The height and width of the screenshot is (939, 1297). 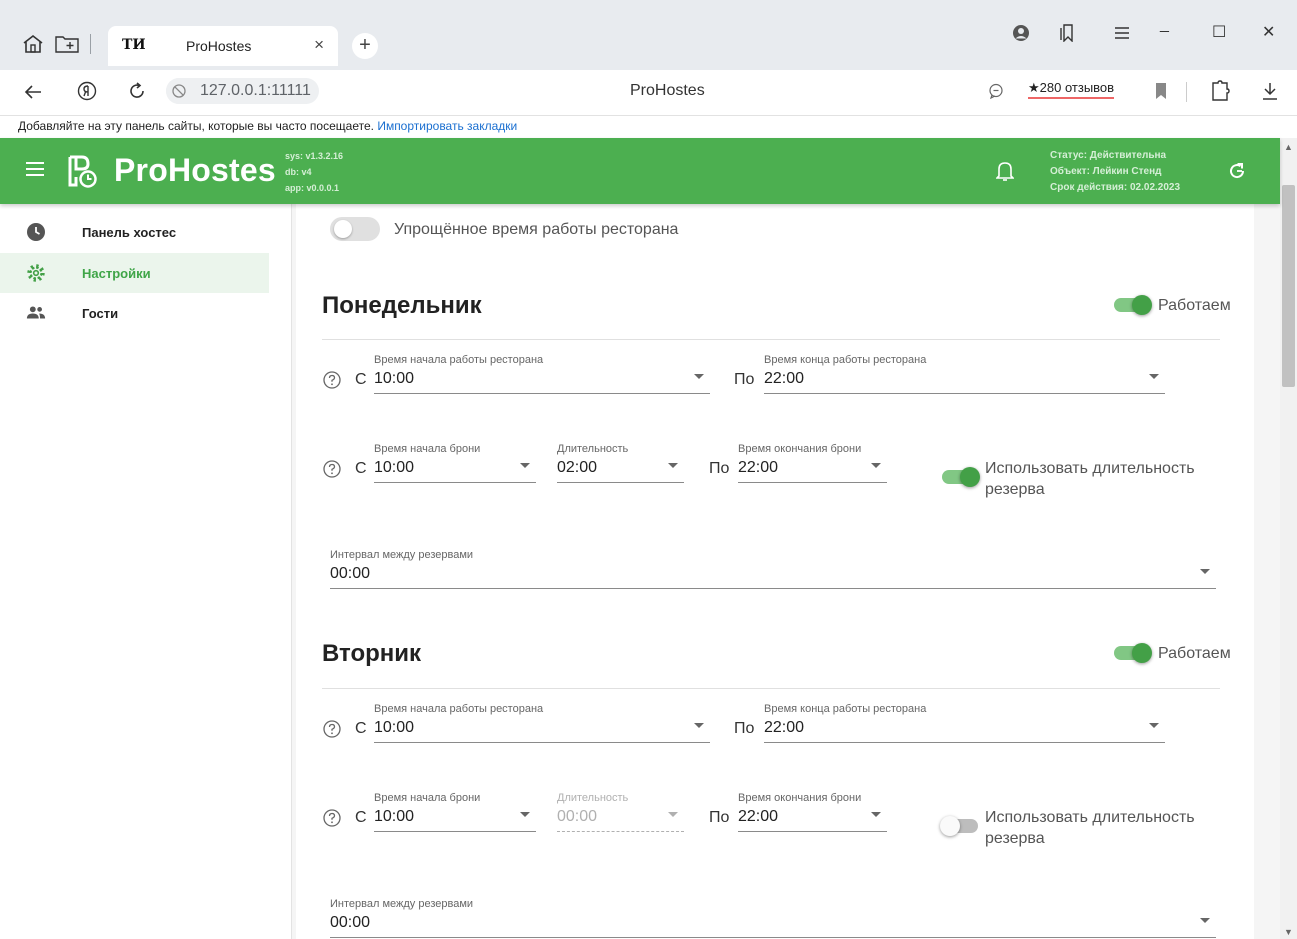 I want to click on status-line: Статус: Действительна, so click(x=1108, y=155).